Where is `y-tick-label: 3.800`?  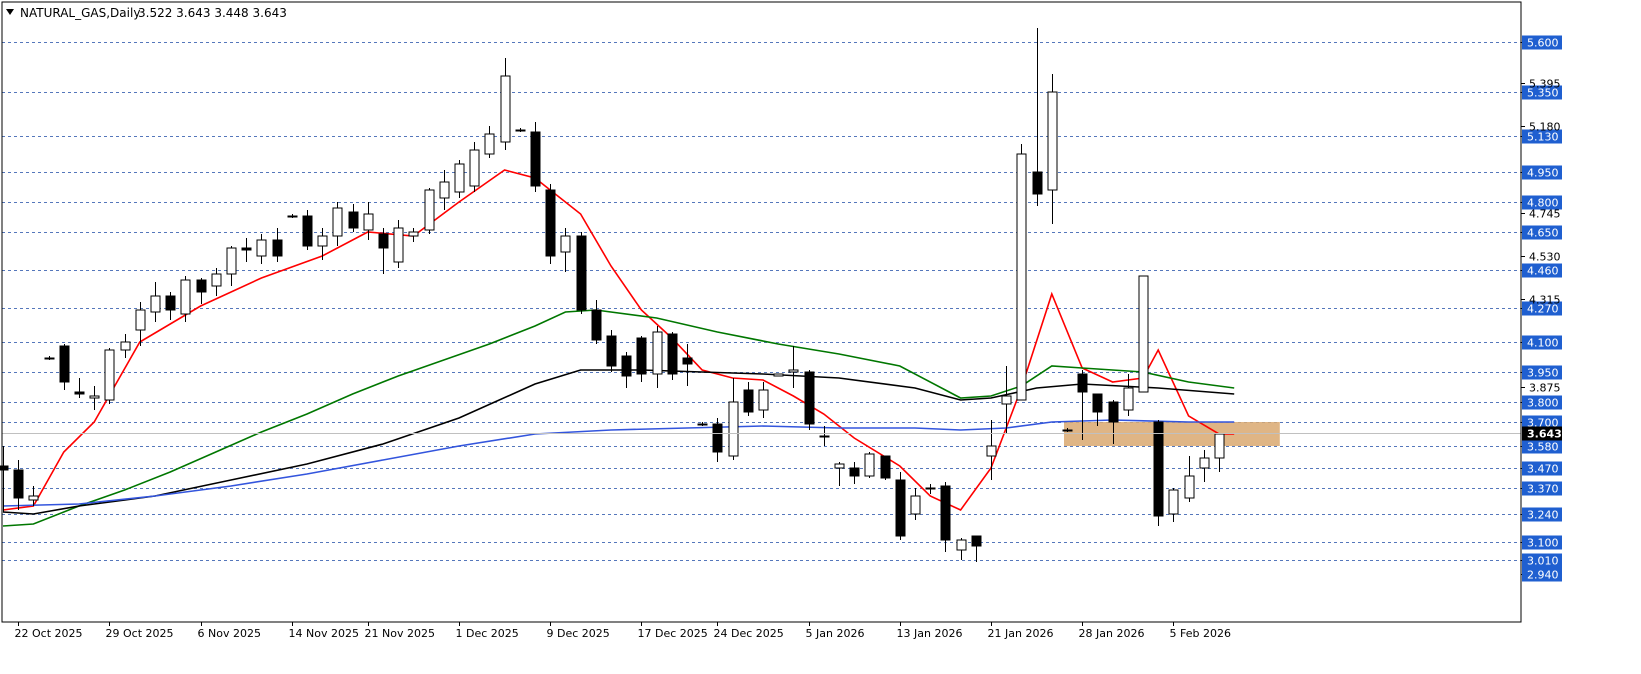 y-tick-label: 3.800 is located at coordinates (1543, 403).